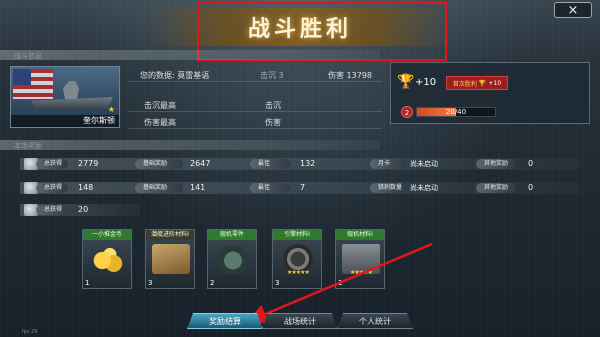 This screenshot has height=337, width=600. I want to click on annotation-arrow, so click(339, 283).